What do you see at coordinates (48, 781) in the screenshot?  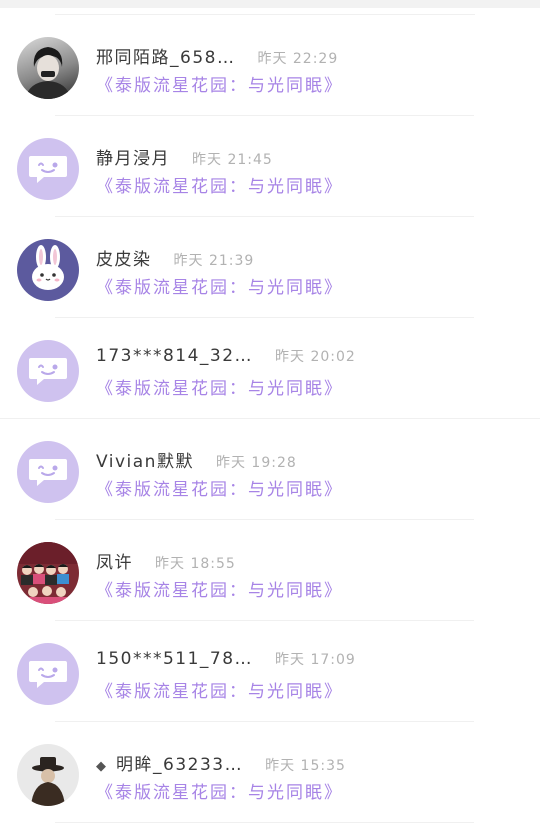 I see `hat-figure-icon` at bounding box center [48, 781].